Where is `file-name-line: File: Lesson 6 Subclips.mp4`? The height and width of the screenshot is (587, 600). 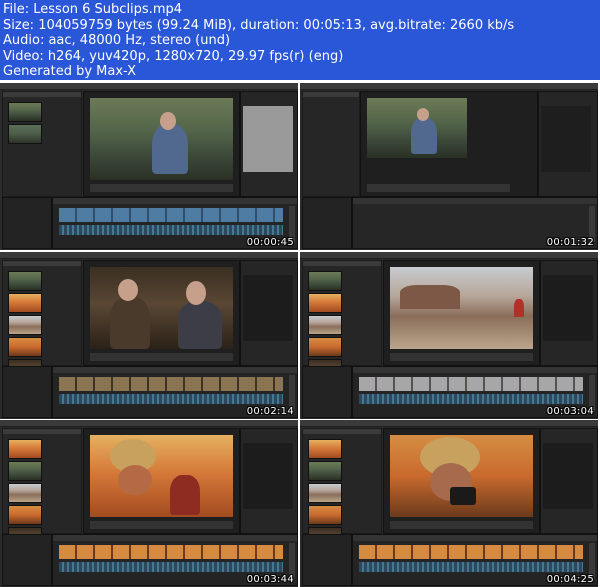 file-name-line: File: Lesson 6 Subclips.mp4 is located at coordinates (93, 9).